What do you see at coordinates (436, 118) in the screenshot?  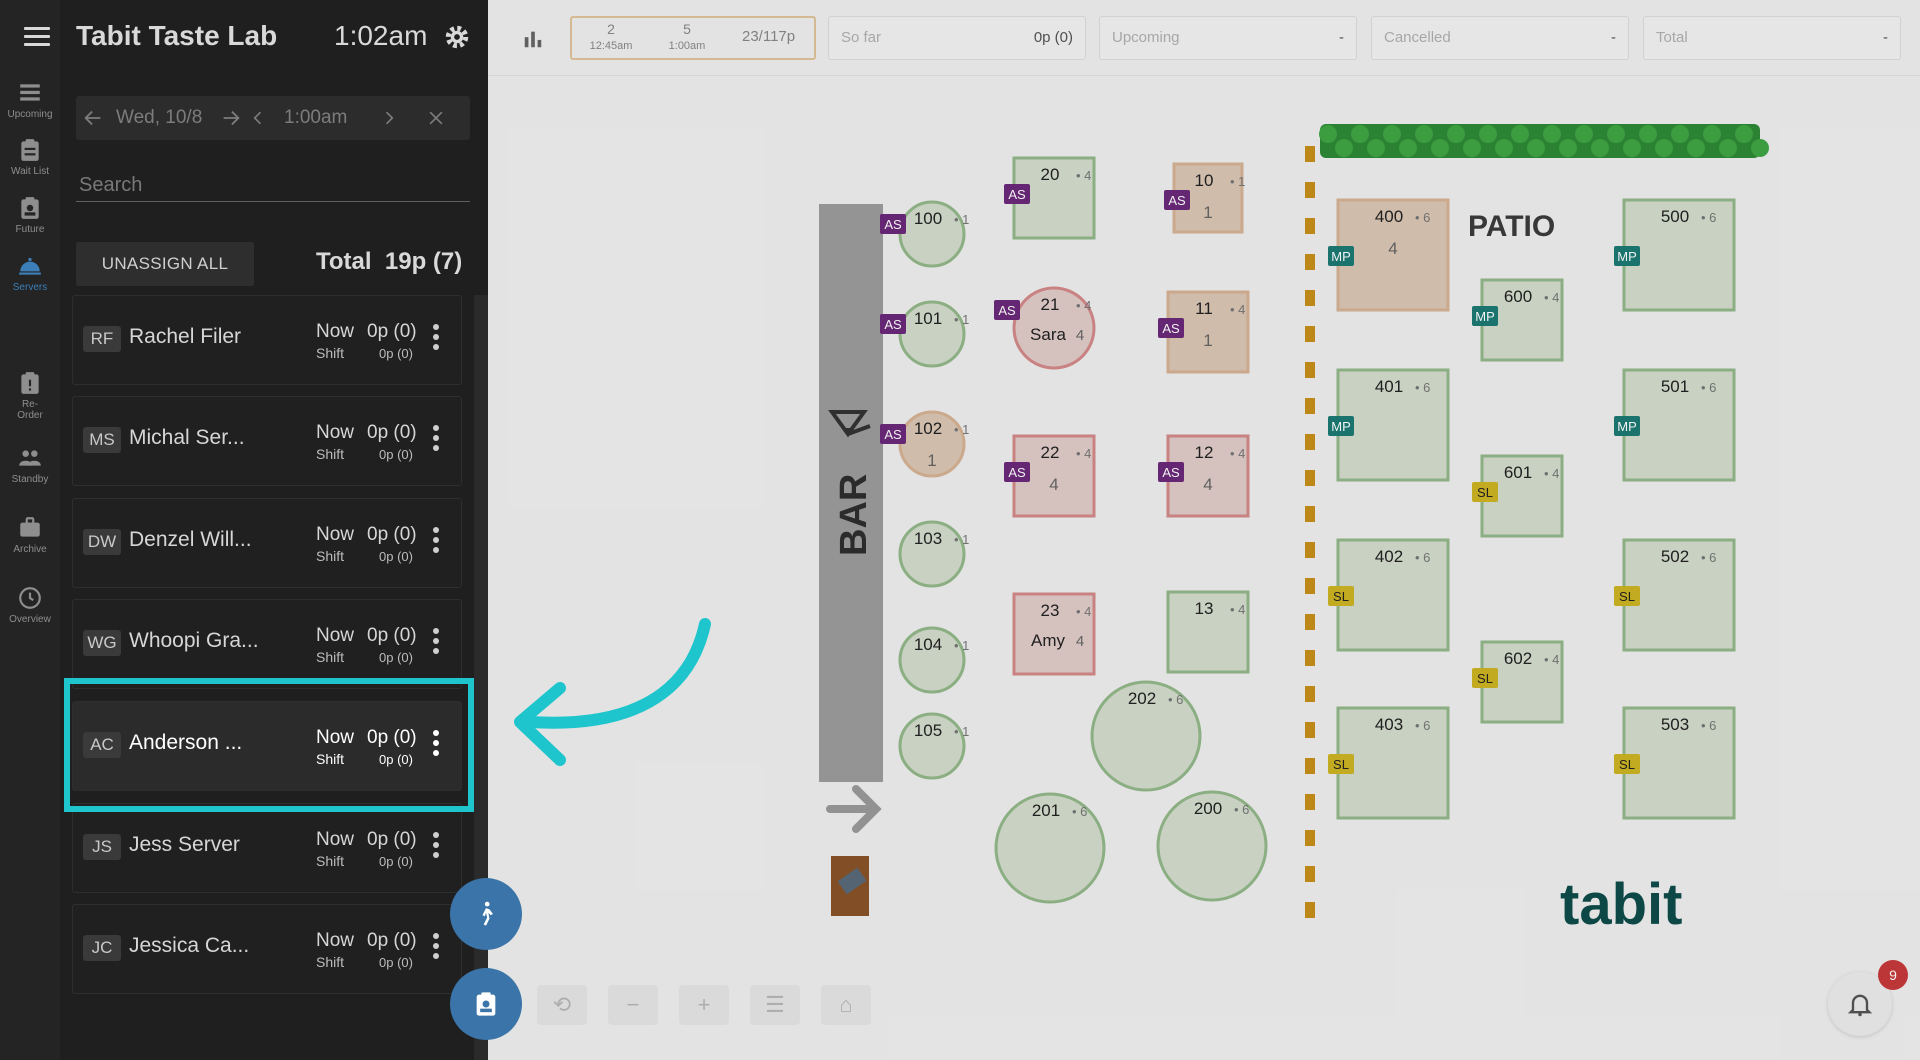 I see `close-icon` at bounding box center [436, 118].